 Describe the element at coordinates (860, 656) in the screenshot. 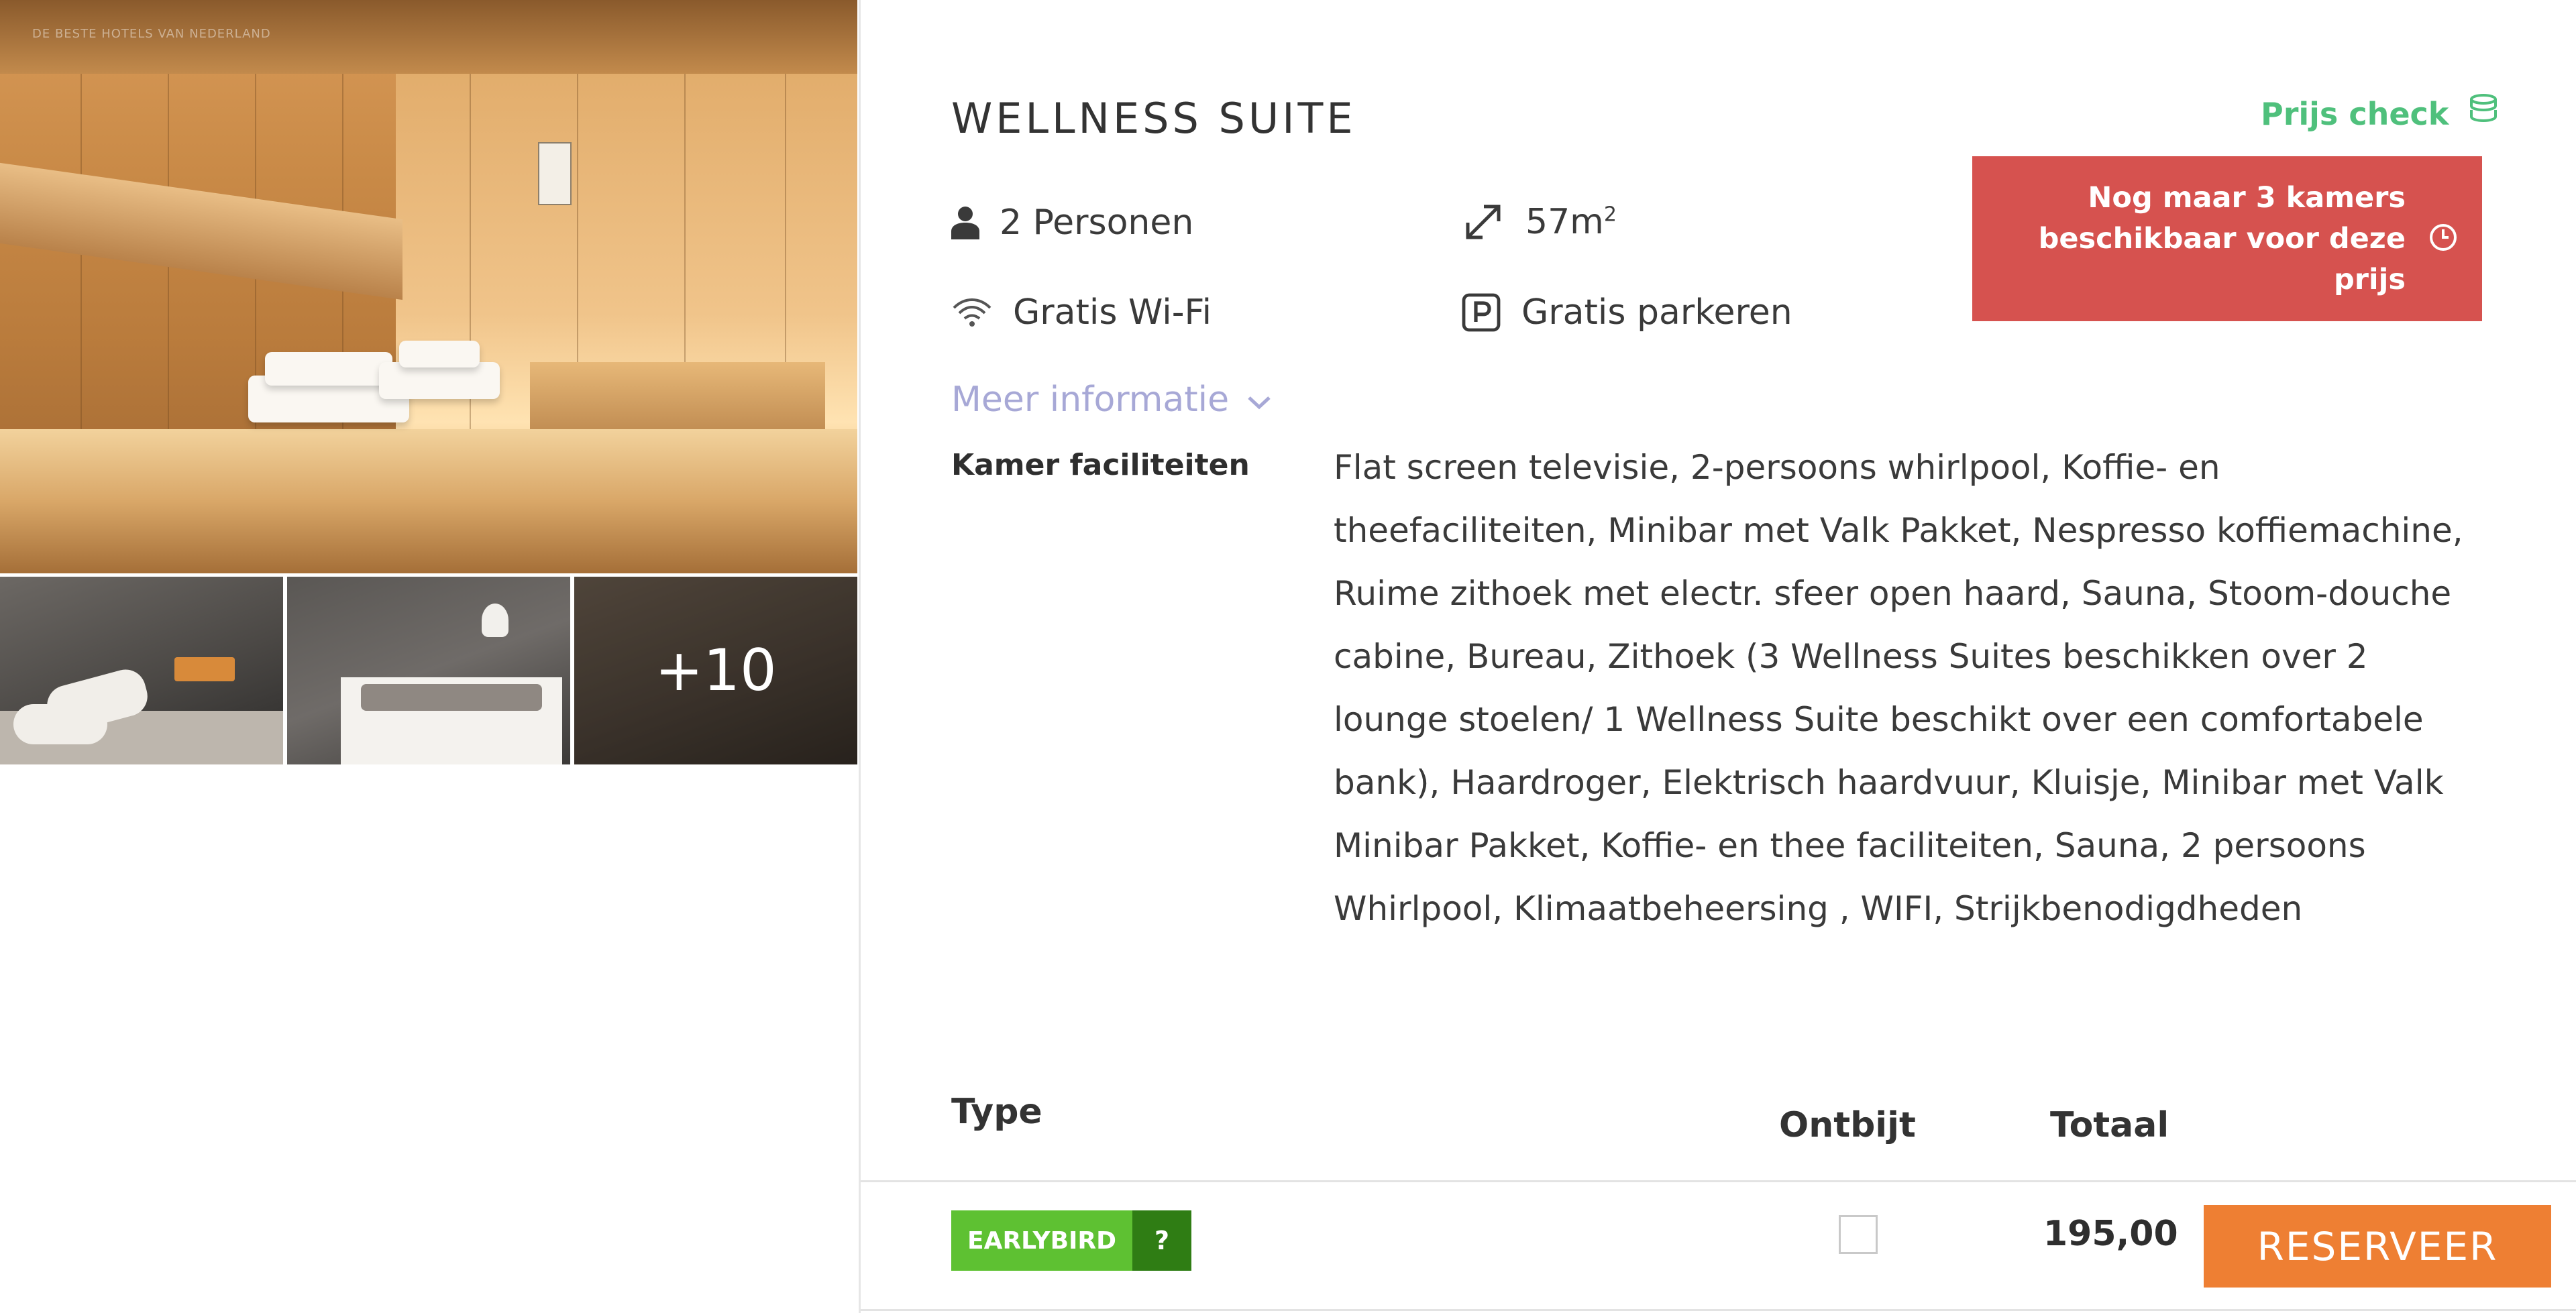

I see `column-divider` at that location.